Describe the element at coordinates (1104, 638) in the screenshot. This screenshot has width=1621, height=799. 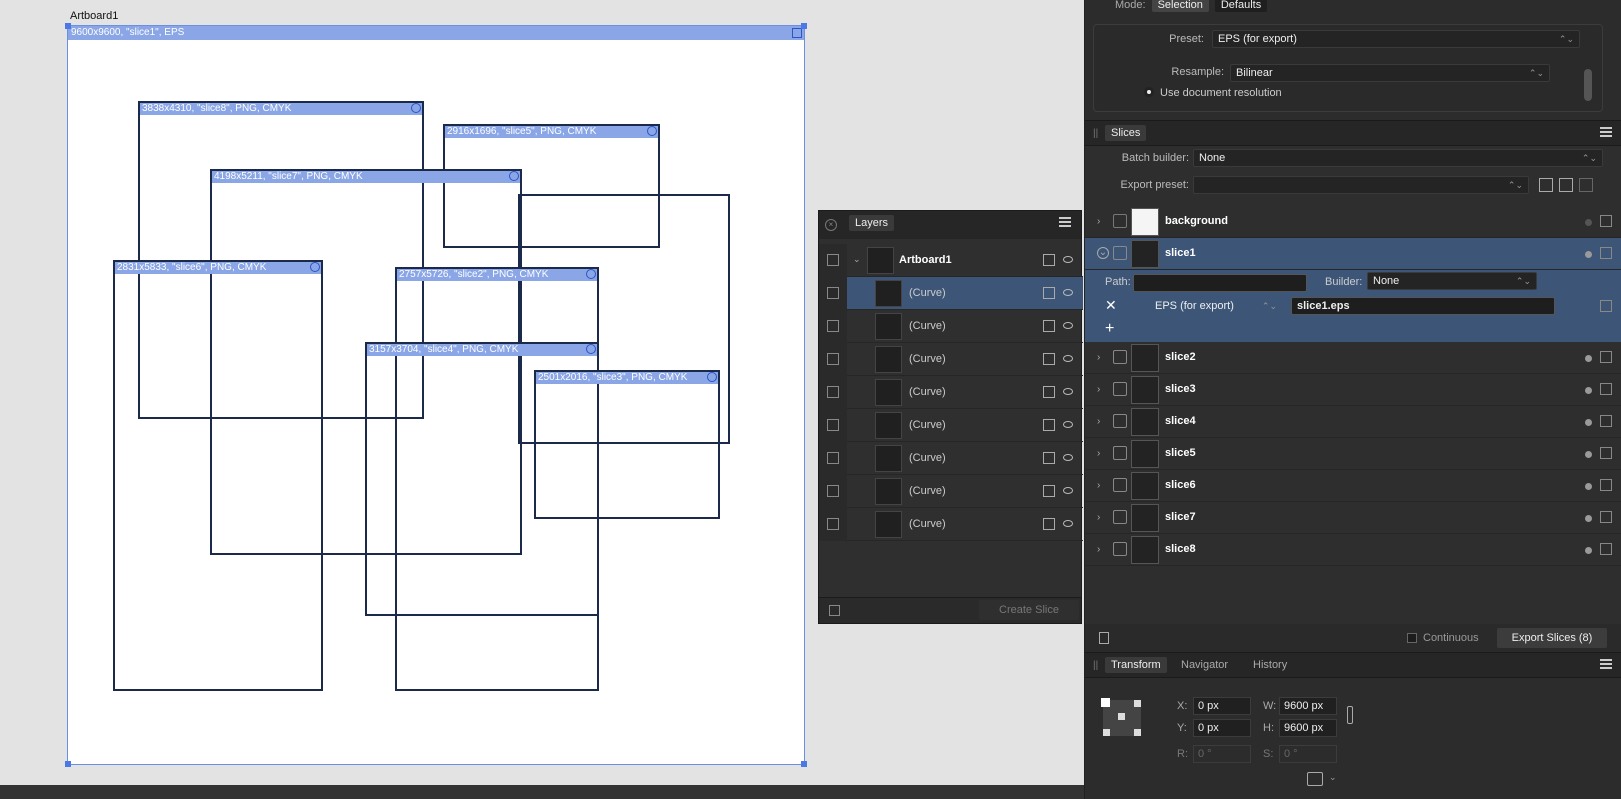
I see `trash-icon` at that location.